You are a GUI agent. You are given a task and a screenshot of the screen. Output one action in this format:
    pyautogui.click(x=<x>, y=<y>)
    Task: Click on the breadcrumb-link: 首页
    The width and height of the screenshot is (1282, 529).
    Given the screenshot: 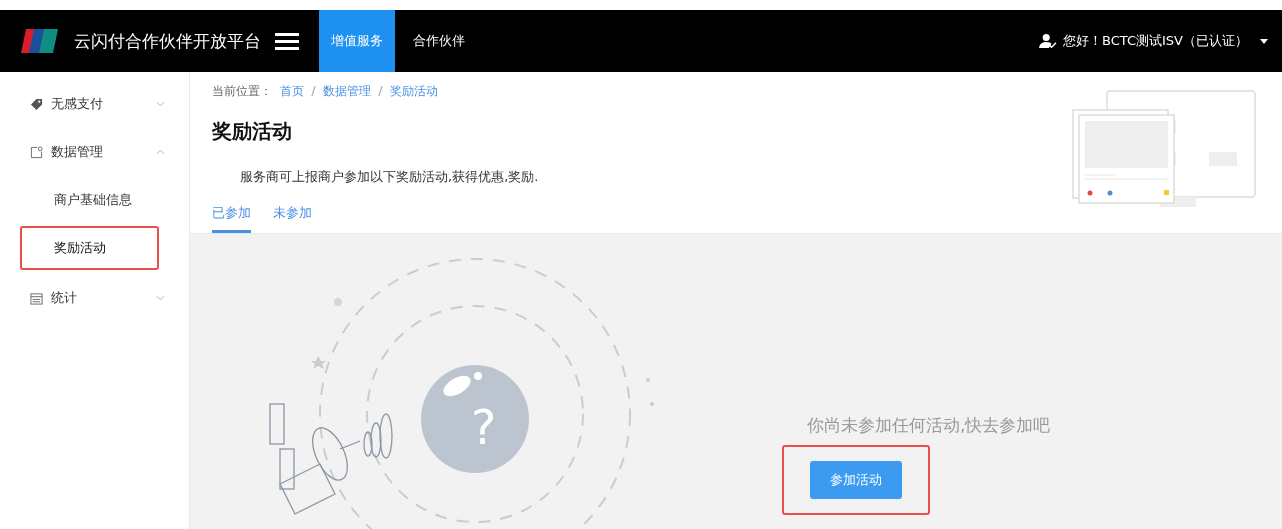 What is the action you would take?
    pyautogui.click(x=292, y=91)
    